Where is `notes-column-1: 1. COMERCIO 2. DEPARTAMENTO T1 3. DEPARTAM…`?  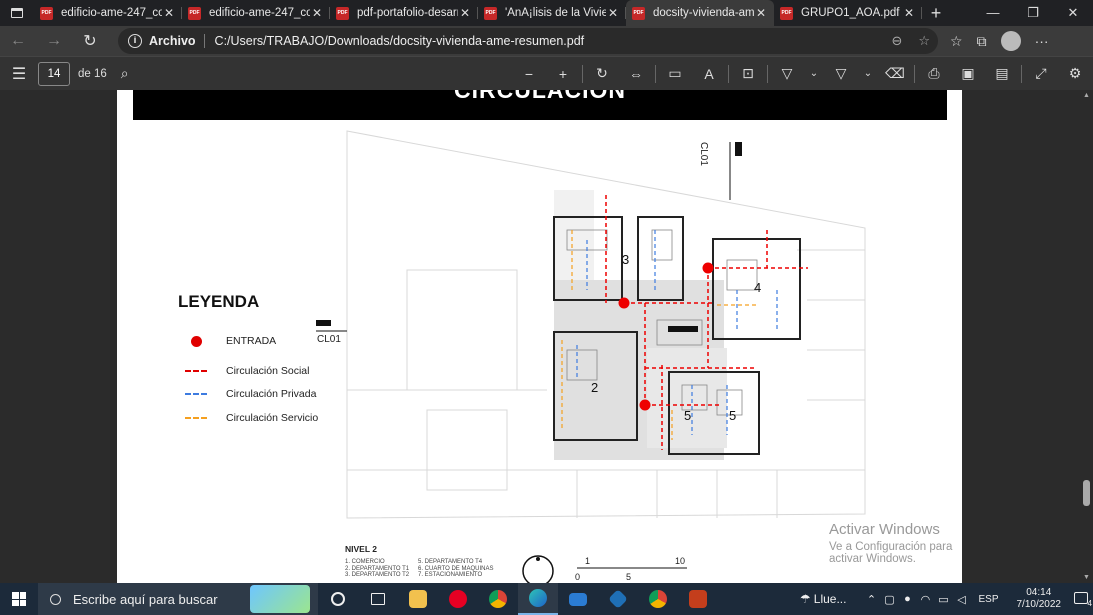
notes-column-1: 1. COMERCIO 2. DEPARTAMENTO T1 3. DEPARTAM… is located at coordinates (377, 569).